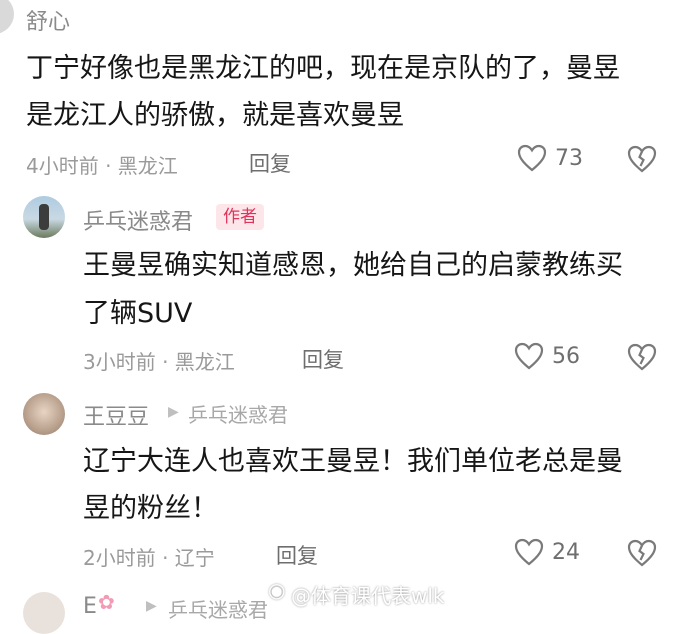 The width and height of the screenshot is (690, 634). I want to click on avatar-figure, so click(44, 217).